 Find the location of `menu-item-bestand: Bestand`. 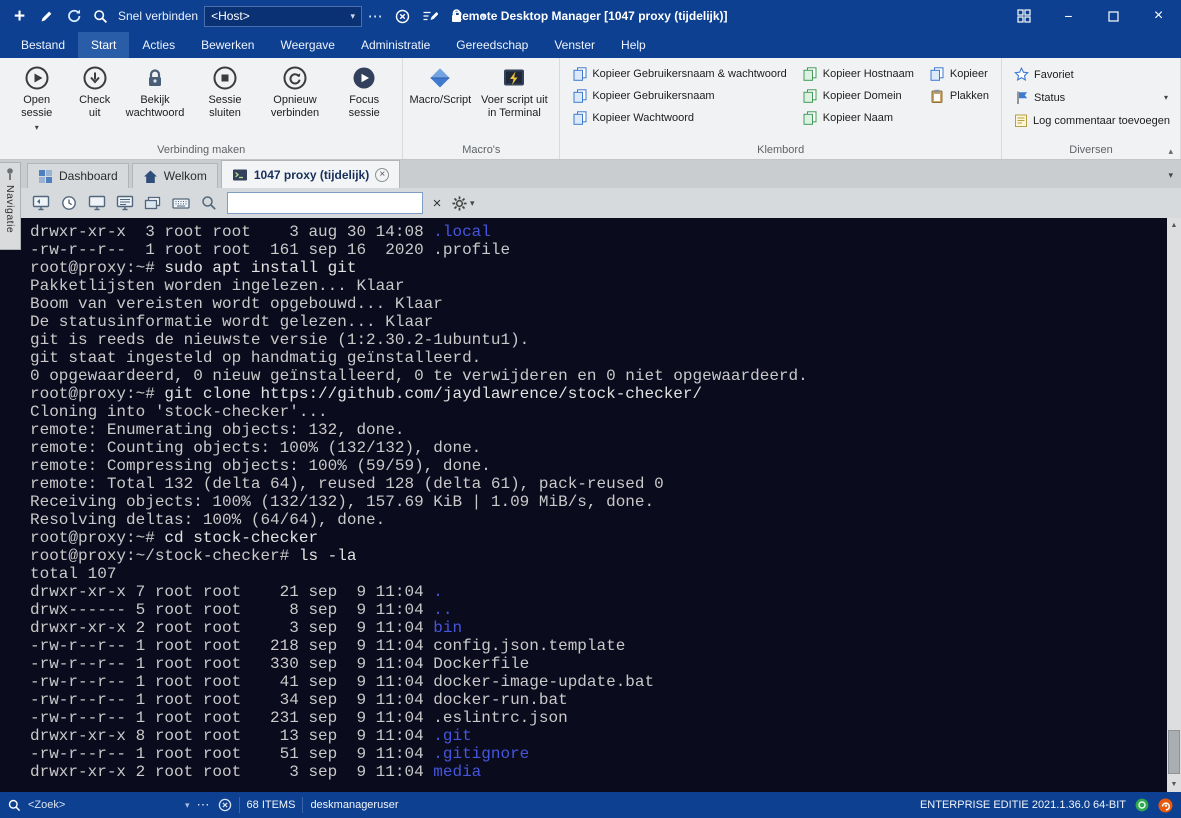

menu-item-bestand: Bestand is located at coordinates (43, 45).